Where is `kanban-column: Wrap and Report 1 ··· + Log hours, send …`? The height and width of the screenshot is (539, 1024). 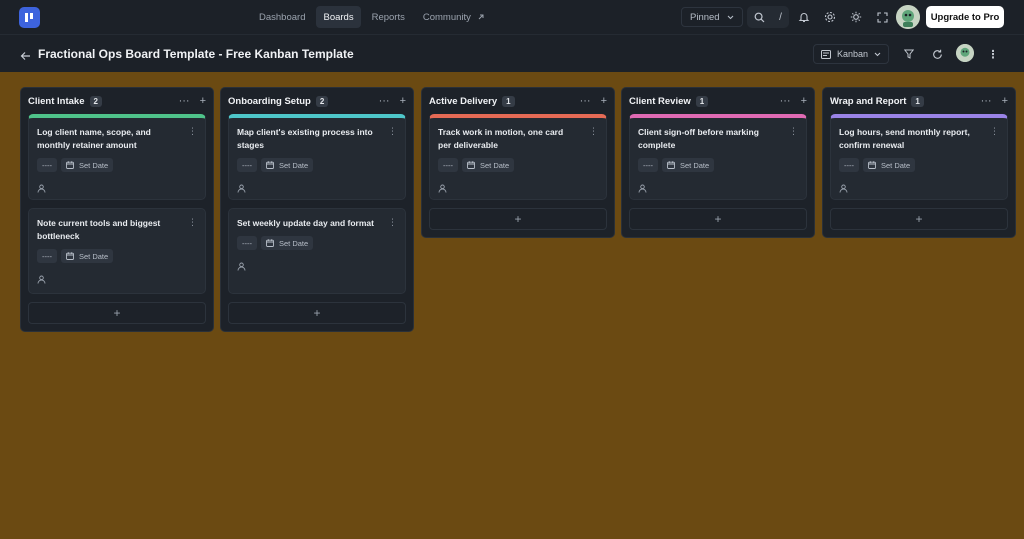
kanban-column: Wrap and Report 1 ··· + Log hours, send … is located at coordinates (919, 162).